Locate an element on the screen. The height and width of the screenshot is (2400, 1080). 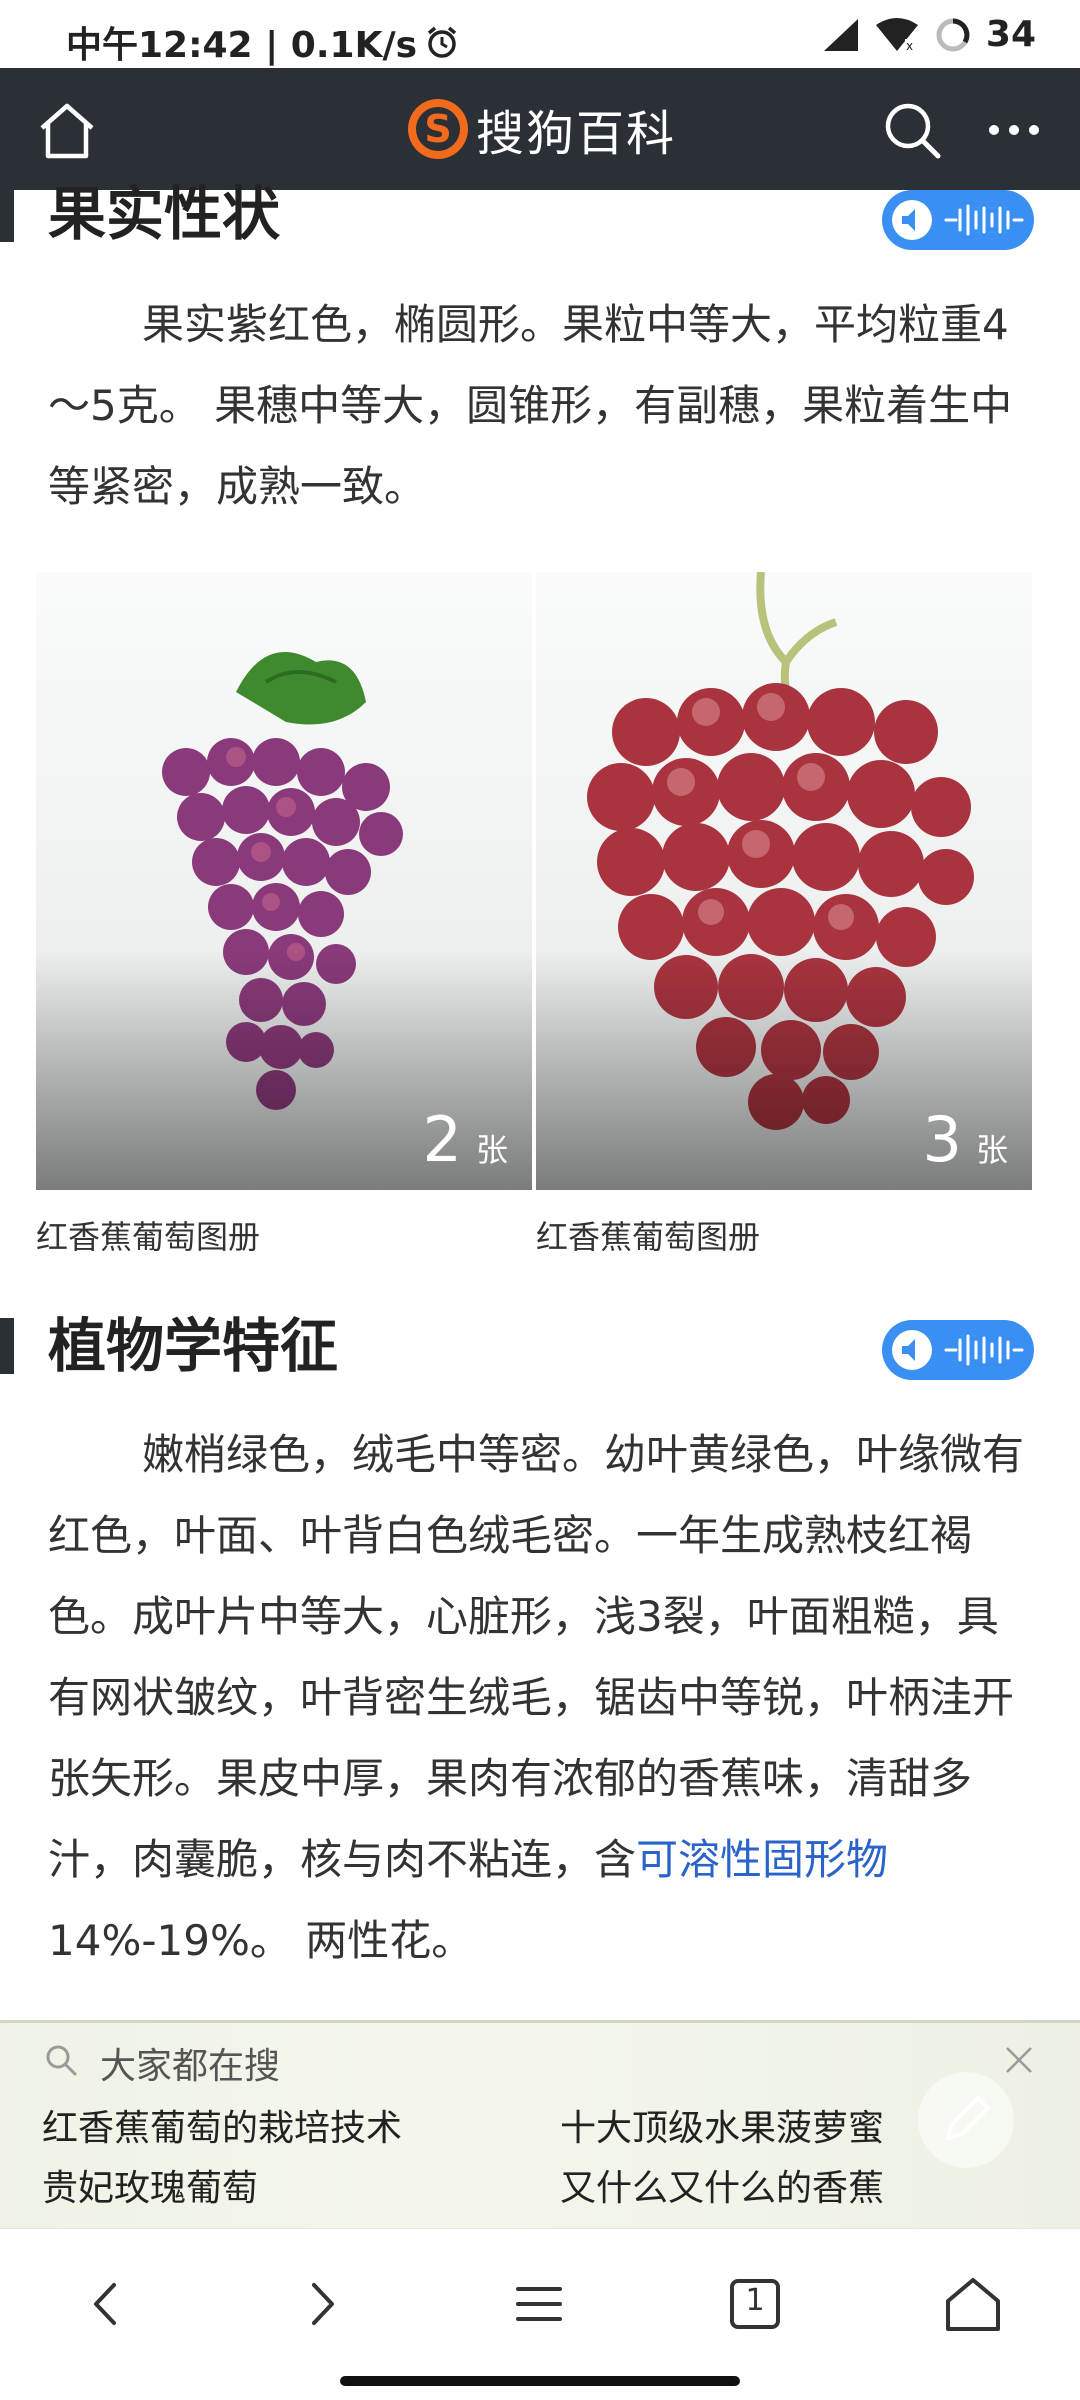
status-indicators: x 34 is located at coordinates (929, 34).